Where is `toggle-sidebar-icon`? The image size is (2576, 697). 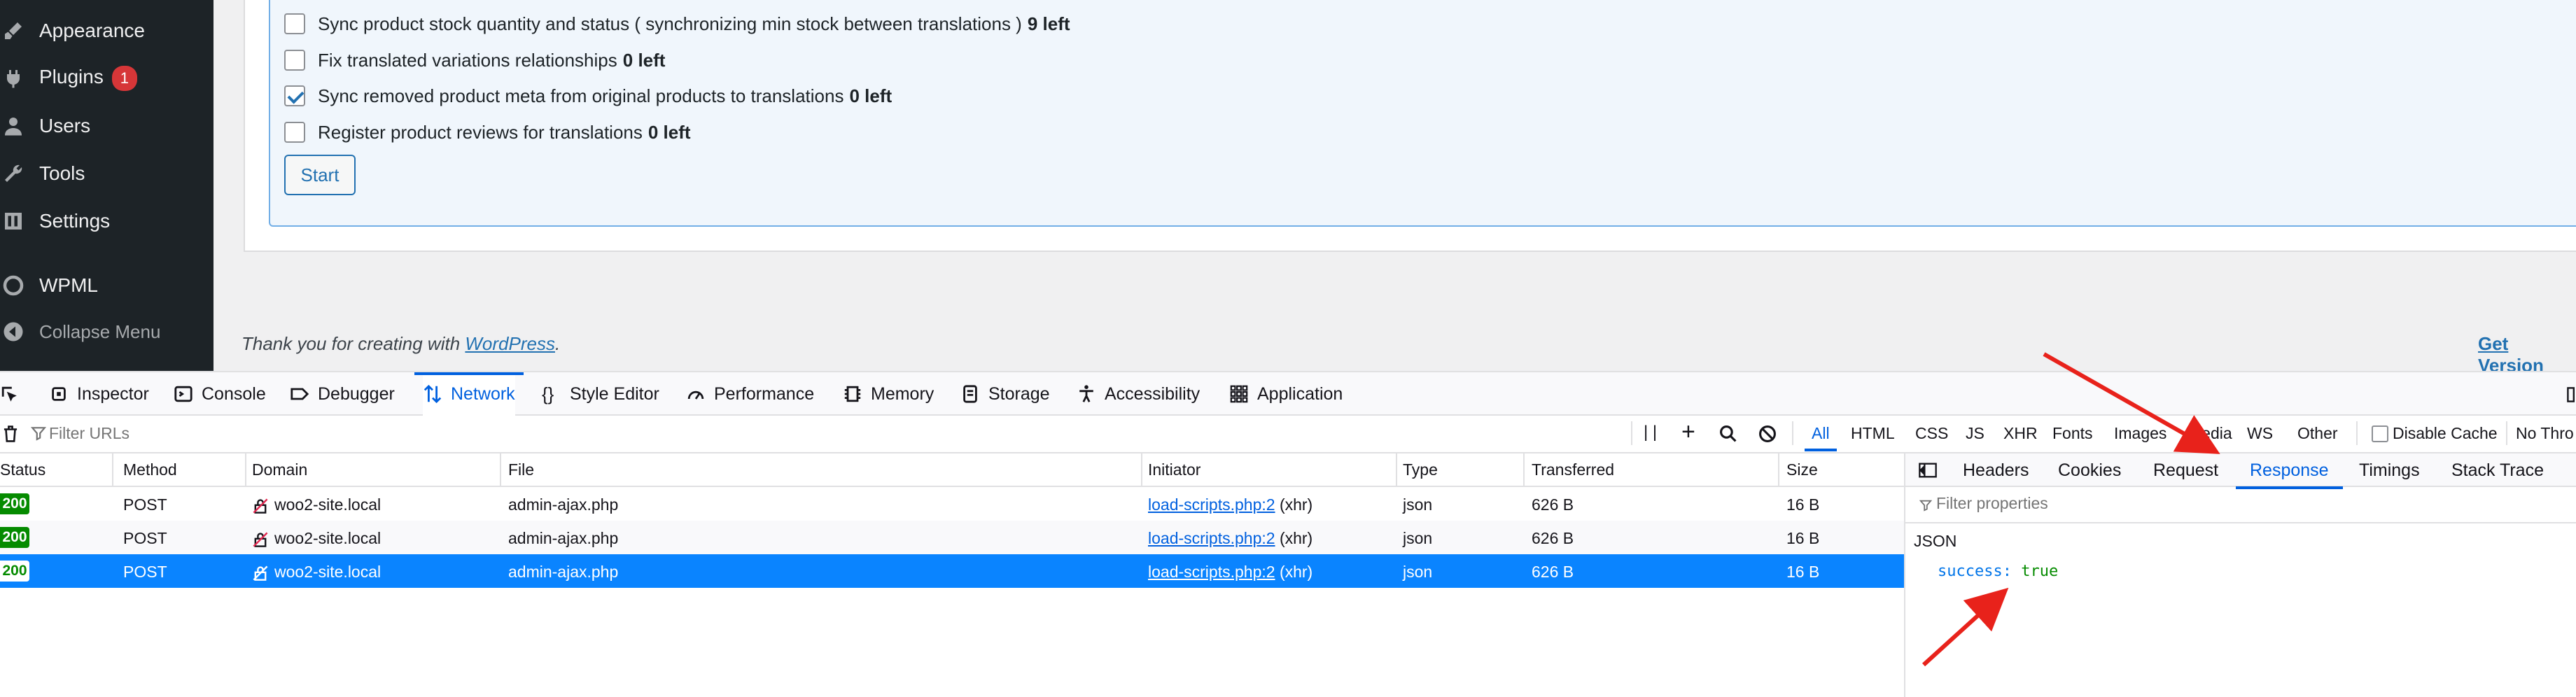 toggle-sidebar-icon is located at coordinates (1928, 471).